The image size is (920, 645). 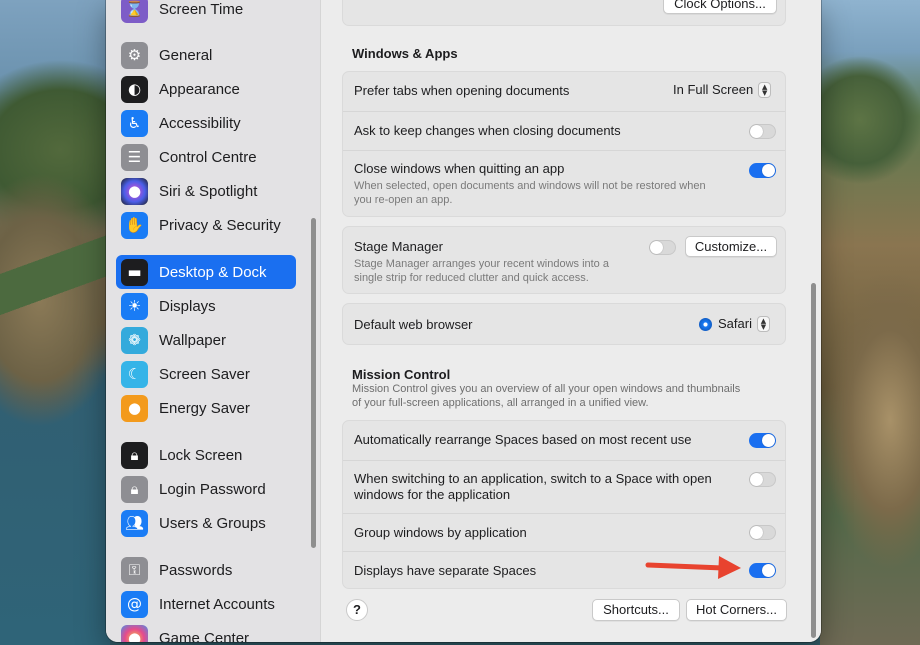 What do you see at coordinates (206, 272) in the screenshot?
I see `sidebar-item-desktop-dock: ▬ Desktop & Dock` at bounding box center [206, 272].